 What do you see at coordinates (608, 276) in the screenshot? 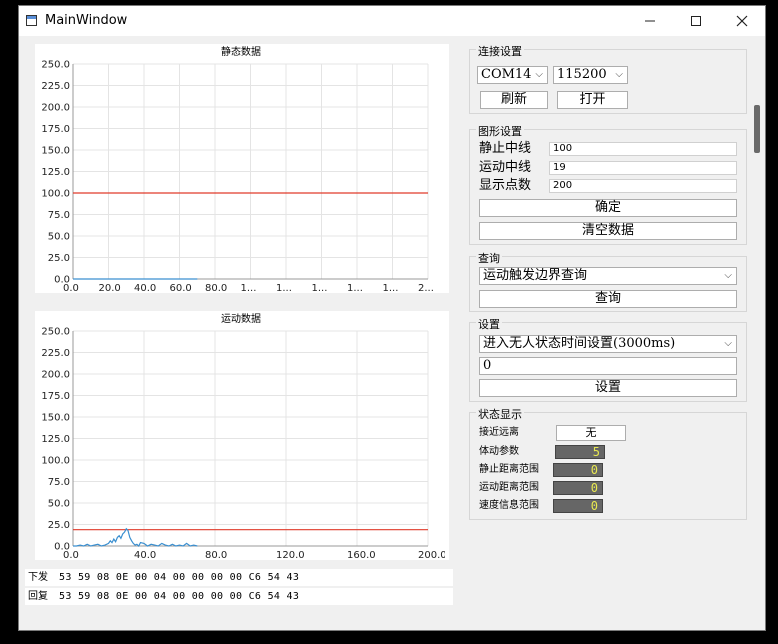
I see `query-select: 运动触发边界查询 ⌵` at bounding box center [608, 276].